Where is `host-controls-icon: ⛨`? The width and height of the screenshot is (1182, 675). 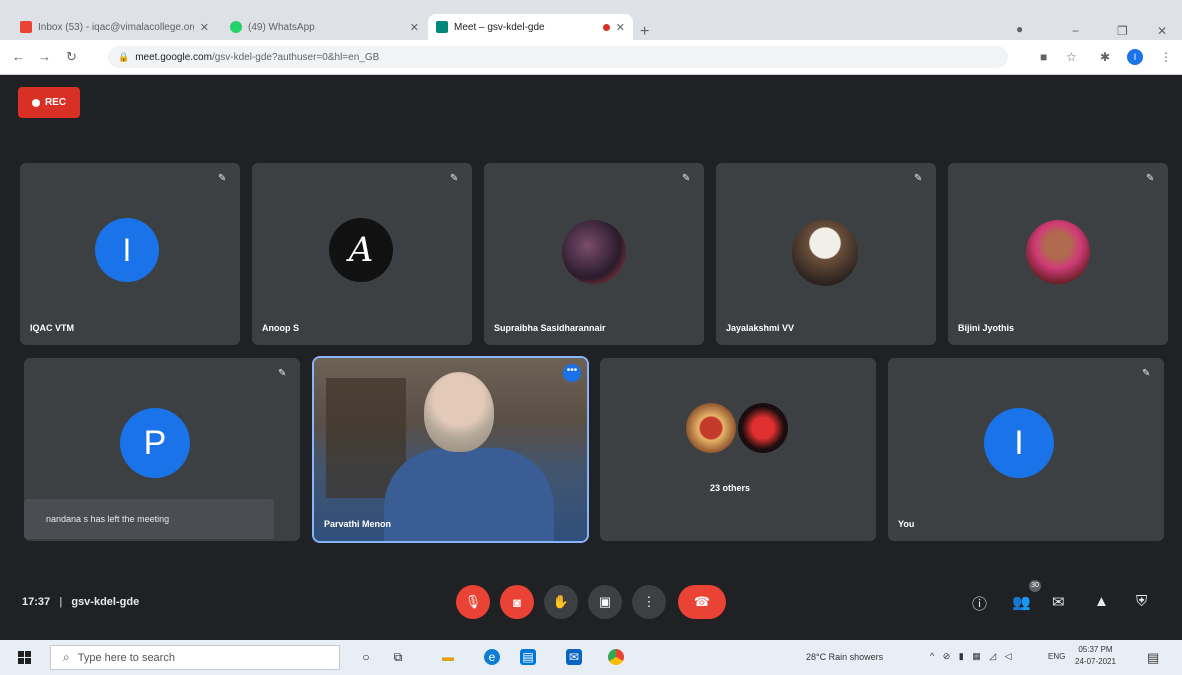 host-controls-icon: ⛨ is located at coordinates (1141, 601).